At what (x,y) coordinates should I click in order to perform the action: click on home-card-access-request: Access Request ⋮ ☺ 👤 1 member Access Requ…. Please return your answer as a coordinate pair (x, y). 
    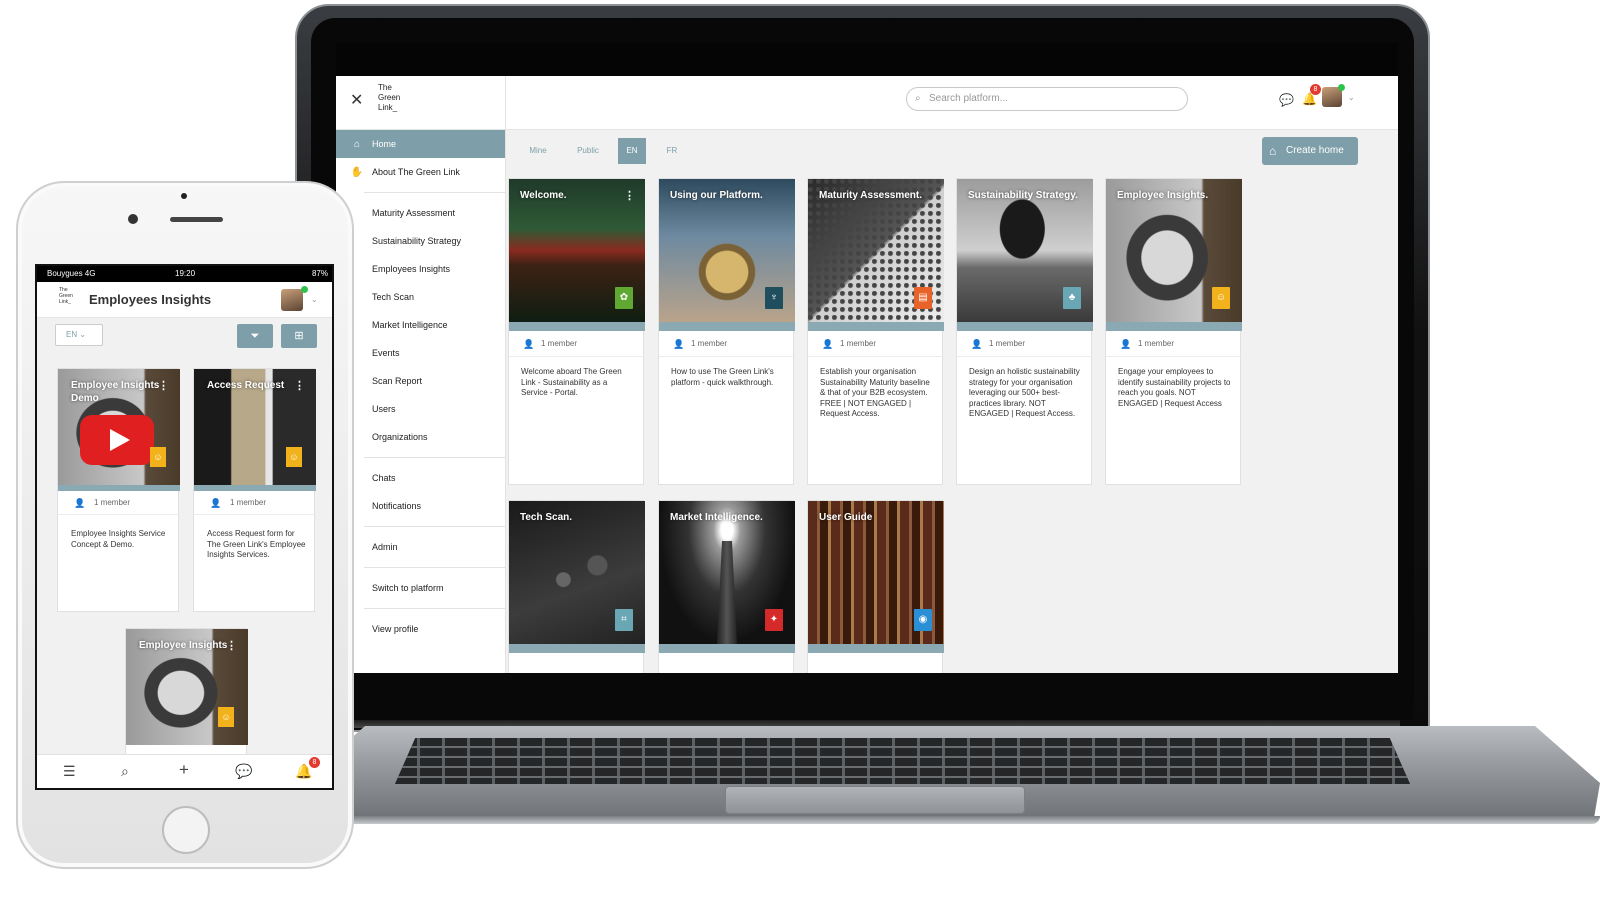
    Looking at the image, I should click on (254, 490).